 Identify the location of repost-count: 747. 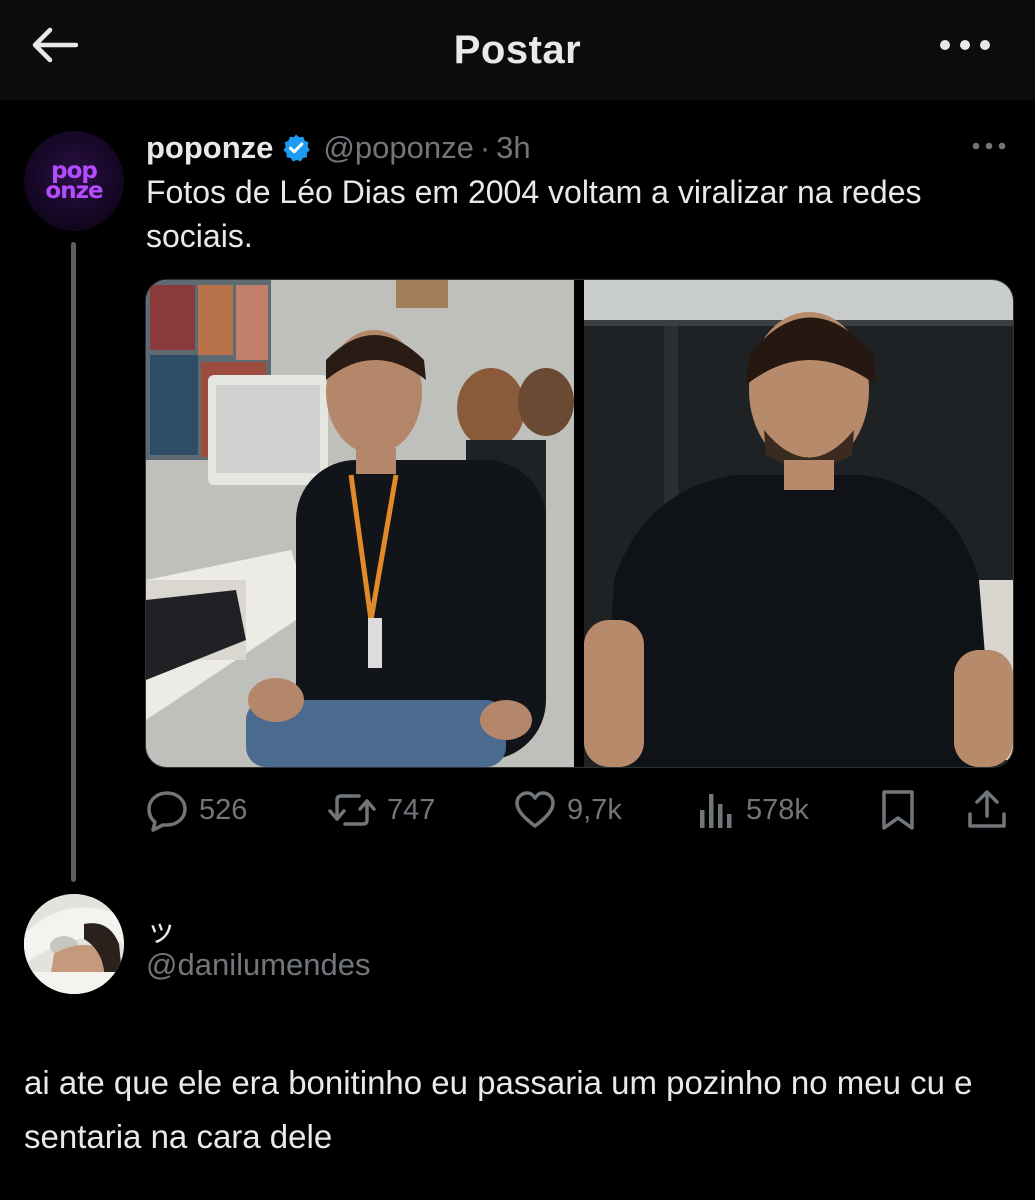
(411, 809).